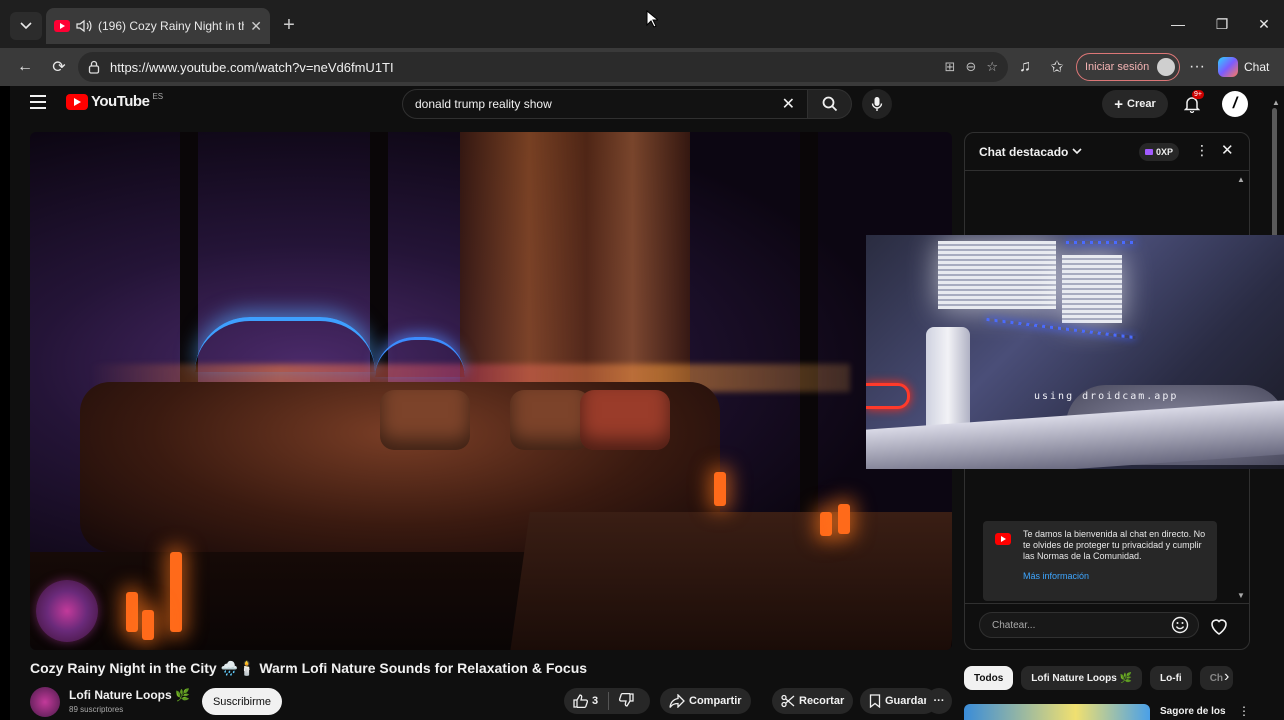  I want to click on youtube-play-icon, so click(77, 101).